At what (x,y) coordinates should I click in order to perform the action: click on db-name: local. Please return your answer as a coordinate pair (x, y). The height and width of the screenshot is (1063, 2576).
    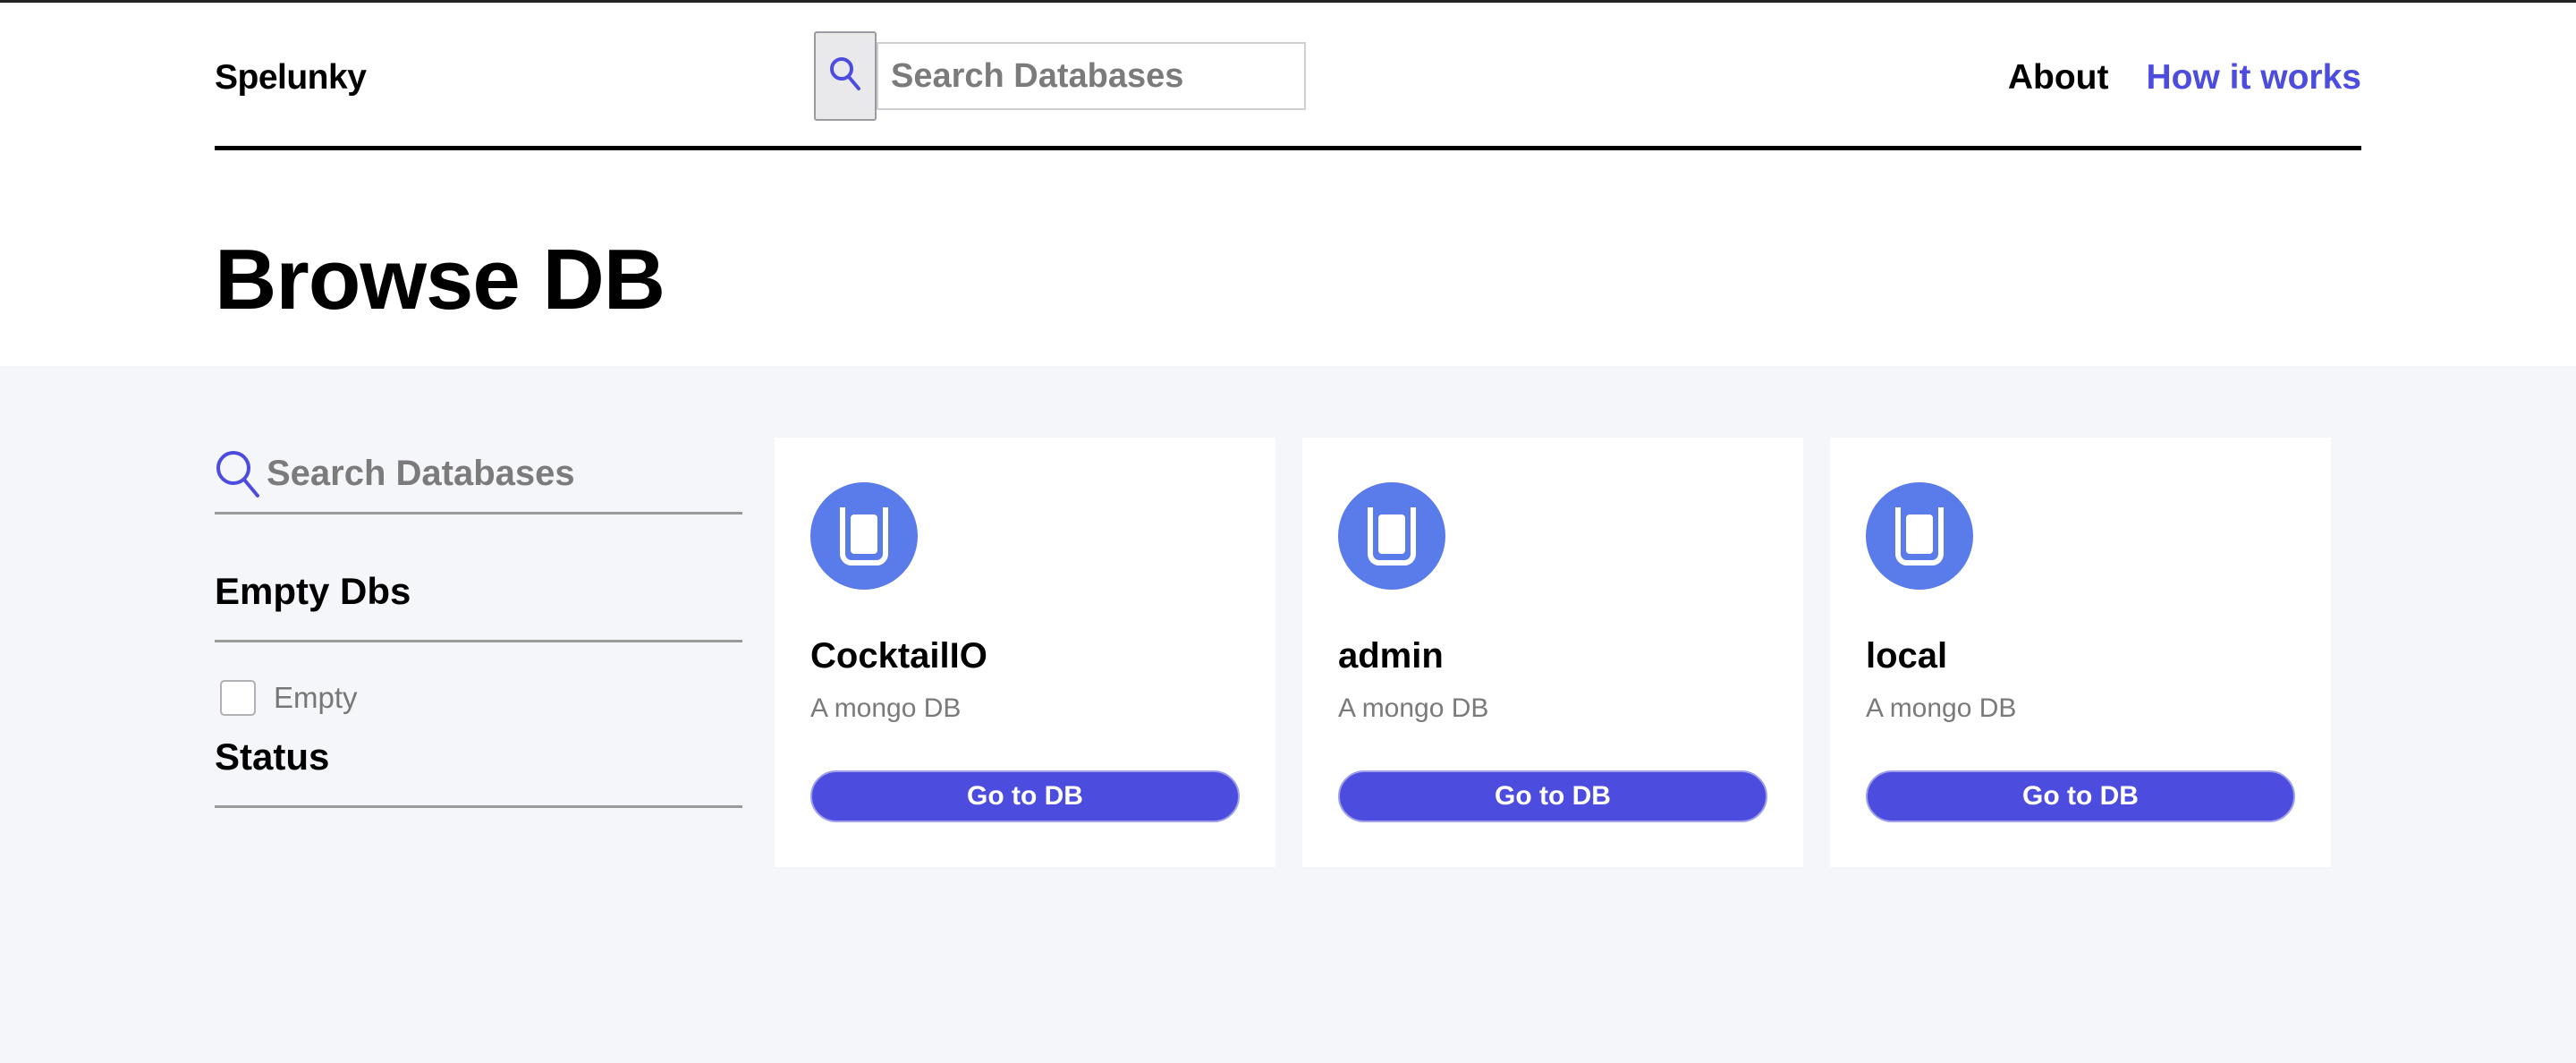
    Looking at the image, I should click on (1907, 656).